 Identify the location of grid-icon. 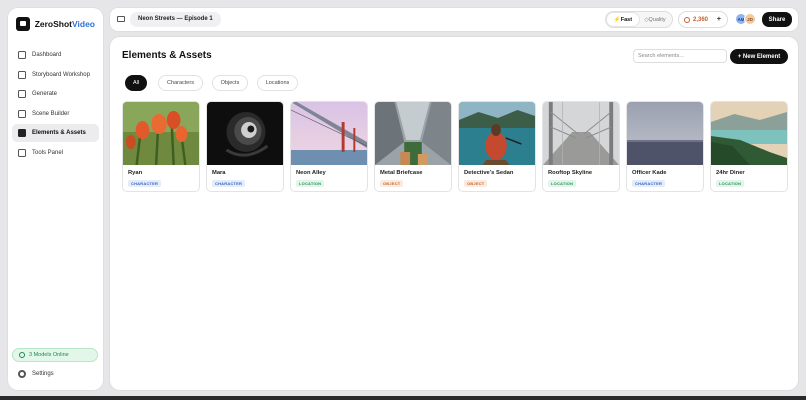
(22, 55).